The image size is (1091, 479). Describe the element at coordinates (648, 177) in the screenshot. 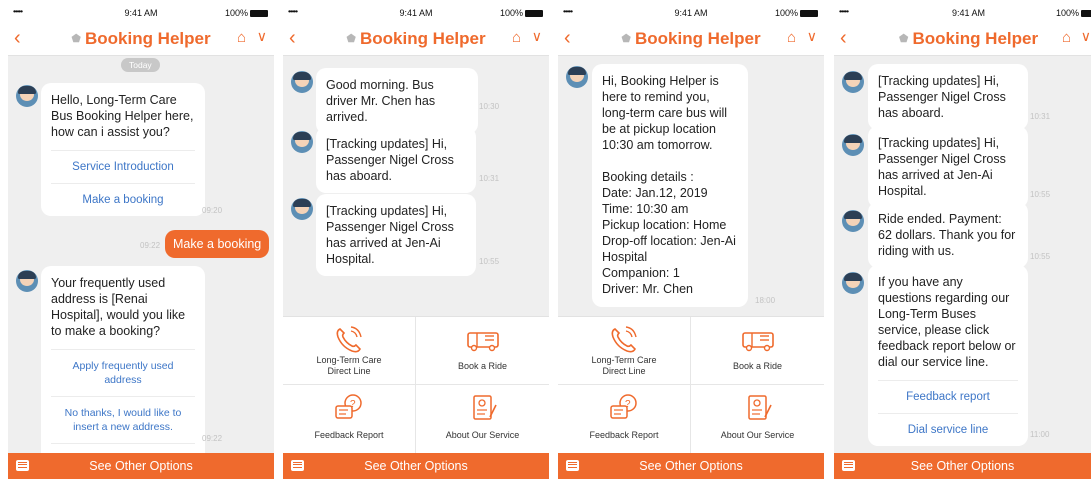

I see `details-title: Booking details :` at that location.